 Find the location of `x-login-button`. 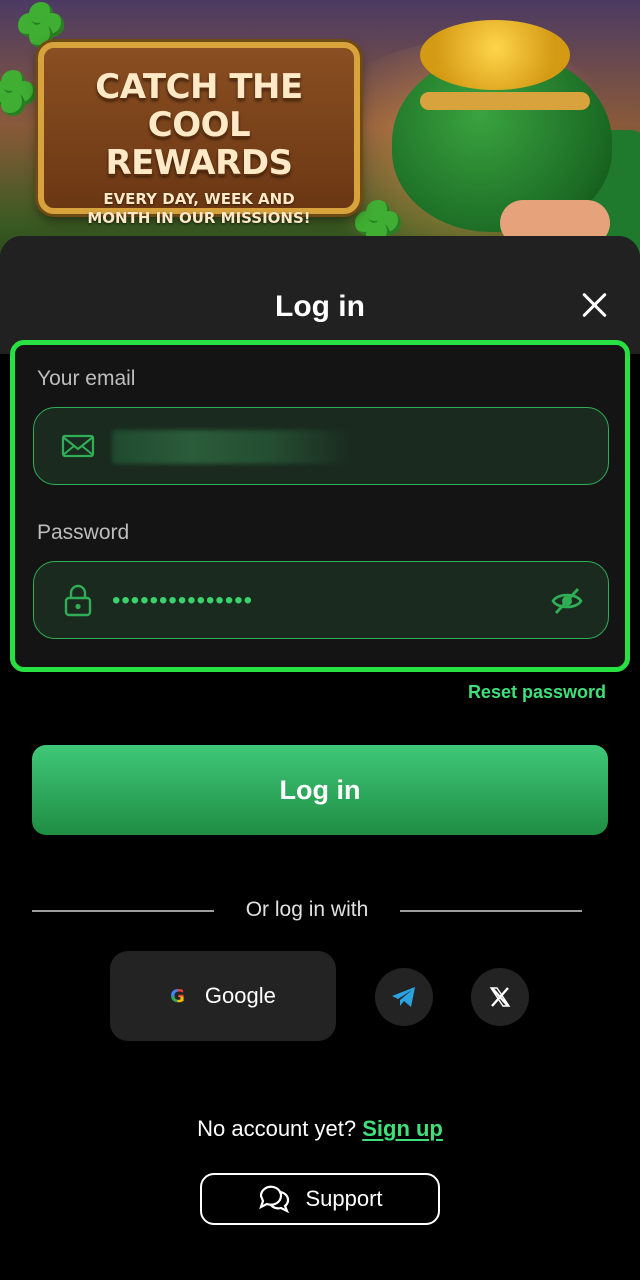

x-login-button is located at coordinates (500, 997).